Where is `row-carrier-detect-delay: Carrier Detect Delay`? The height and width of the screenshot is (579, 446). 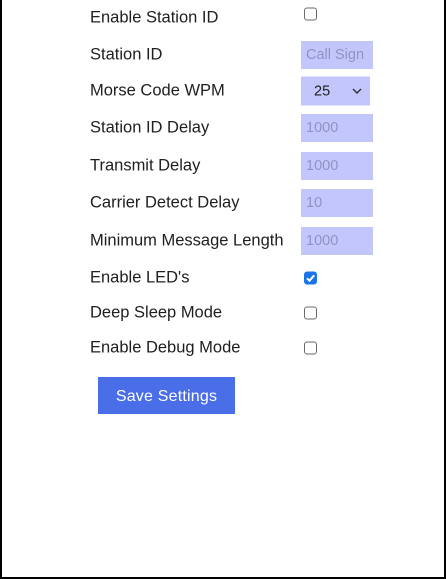
row-carrier-detect-delay: Carrier Detect Delay is located at coordinates (223, 203).